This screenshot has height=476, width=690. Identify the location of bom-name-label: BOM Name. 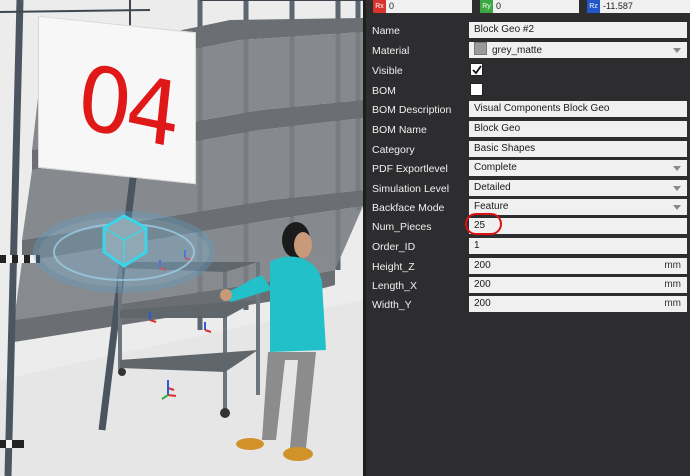
(399, 130).